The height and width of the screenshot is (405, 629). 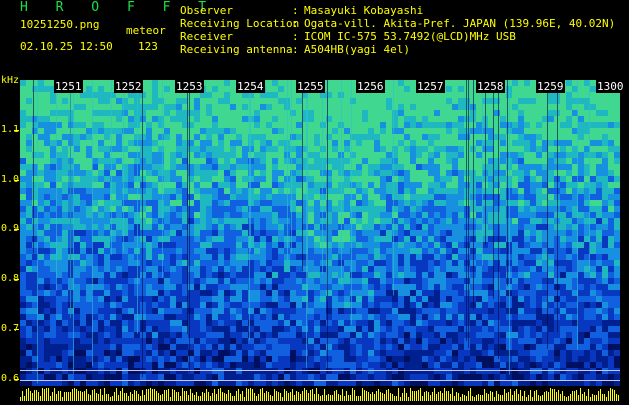 I want to click on meteor-count: 123, so click(x=148, y=46).